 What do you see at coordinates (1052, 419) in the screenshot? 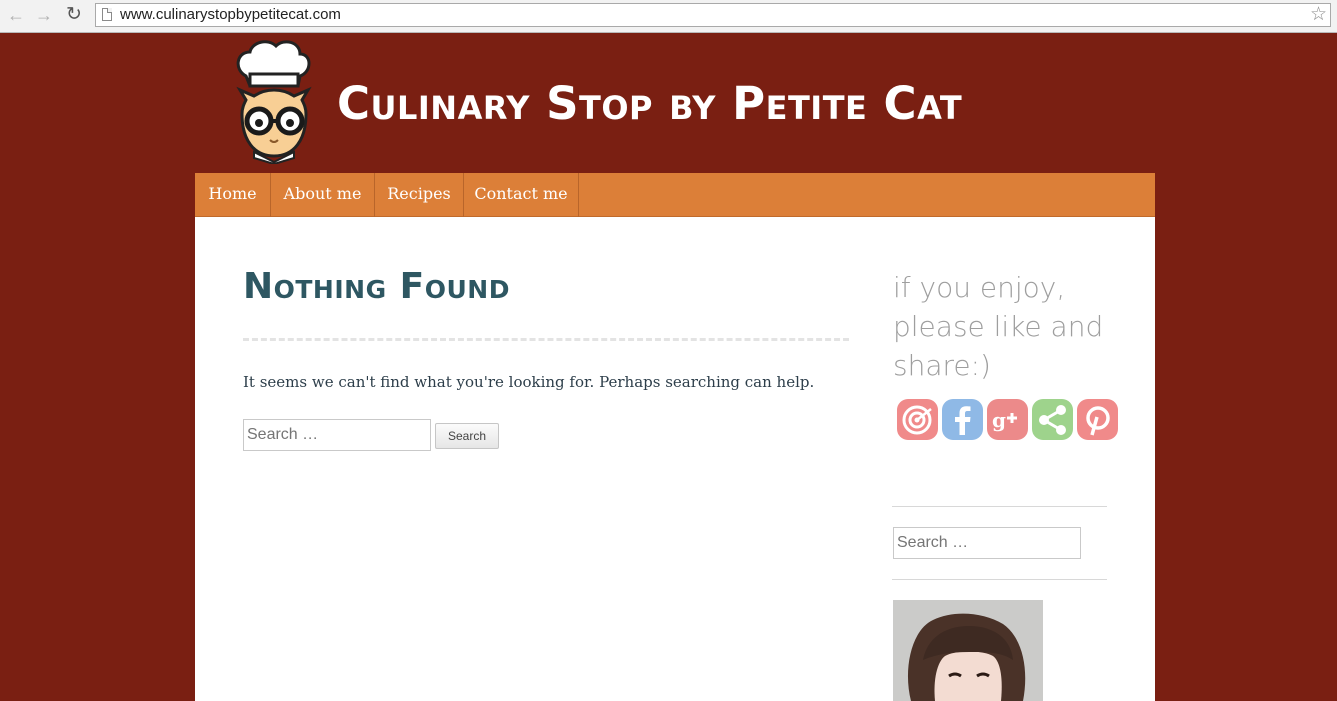
I see `share-icon` at bounding box center [1052, 419].